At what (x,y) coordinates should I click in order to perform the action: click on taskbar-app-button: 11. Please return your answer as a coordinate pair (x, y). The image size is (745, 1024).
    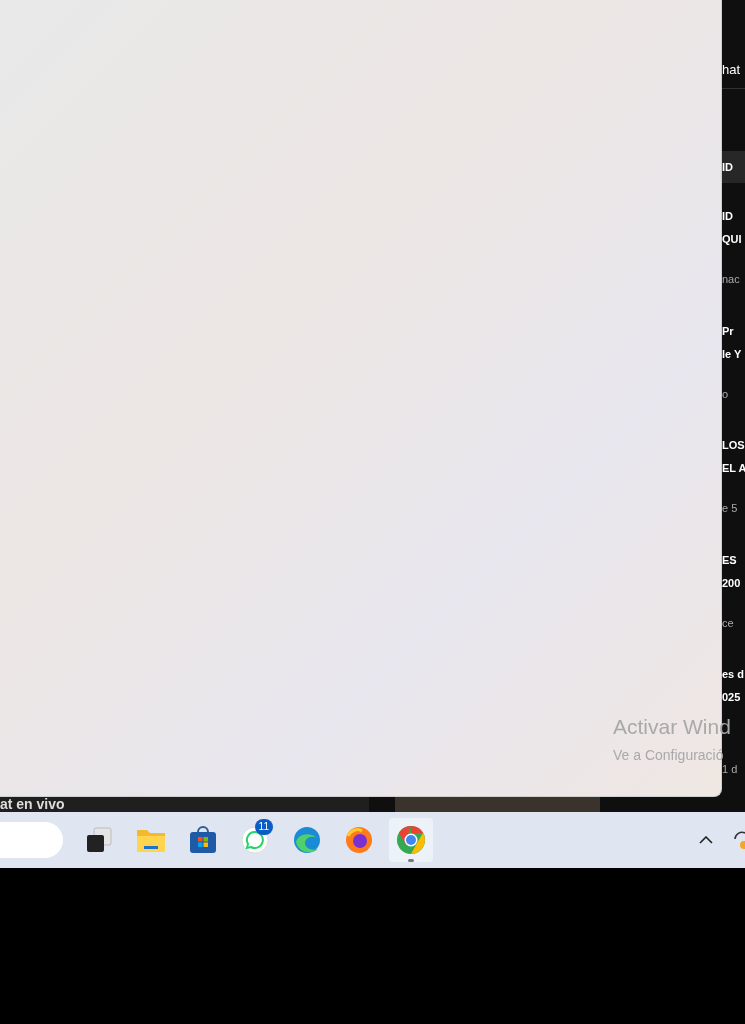
    Looking at the image, I should click on (255, 840).